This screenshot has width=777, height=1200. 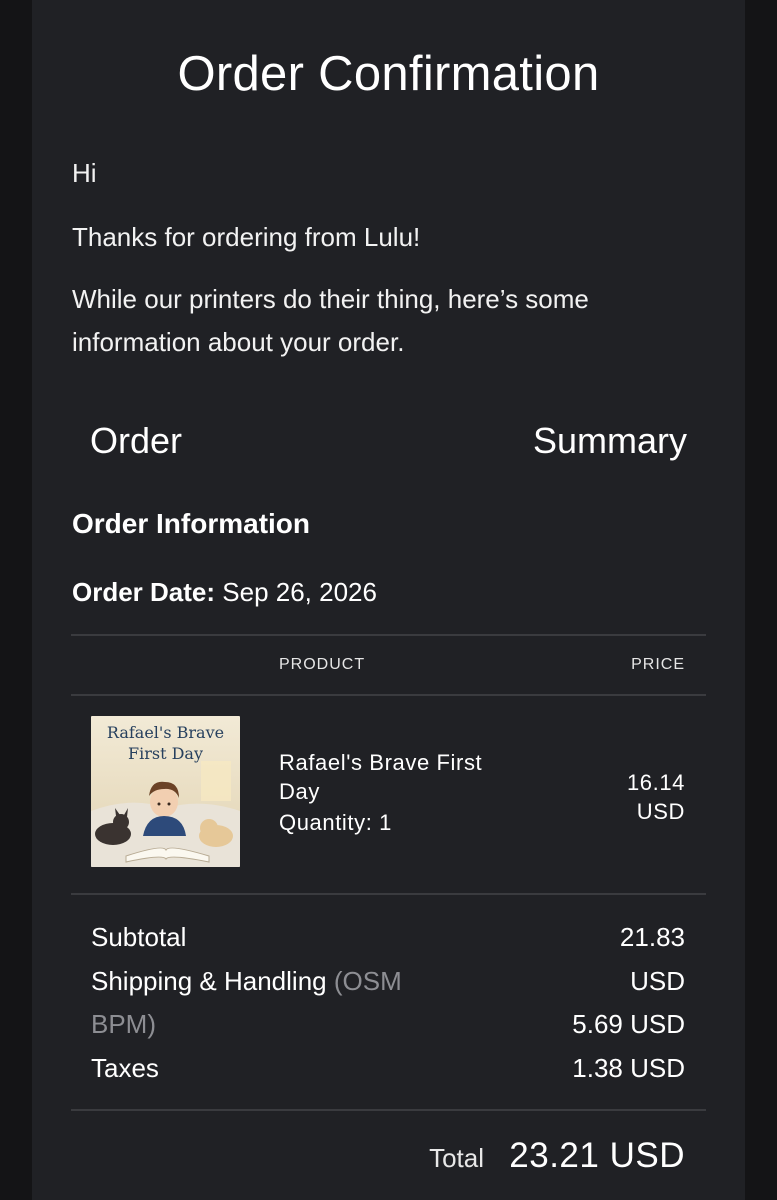 What do you see at coordinates (139, 937) in the screenshot?
I see `subtotal-label: Subtotal` at bounding box center [139, 937].